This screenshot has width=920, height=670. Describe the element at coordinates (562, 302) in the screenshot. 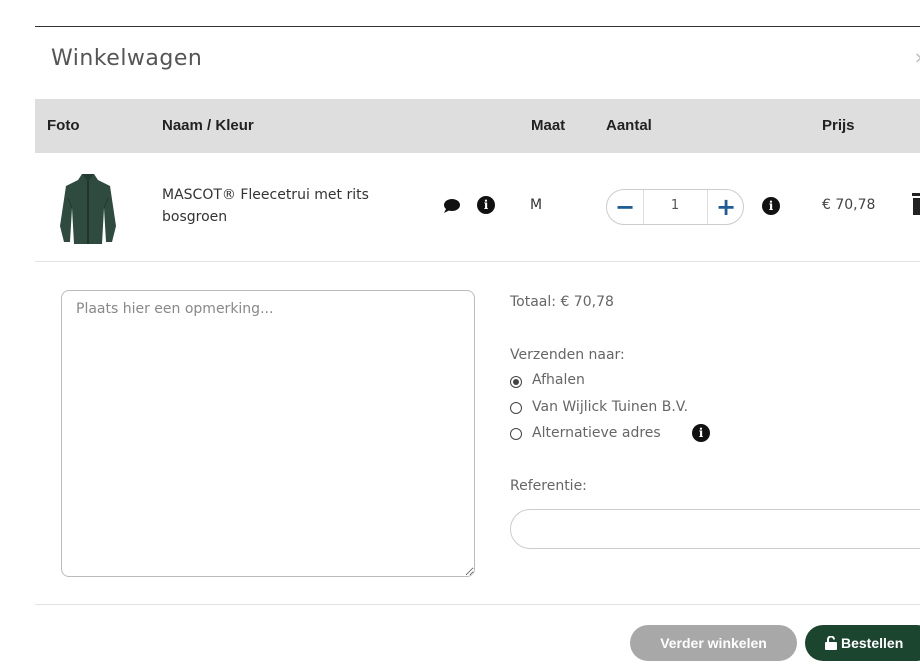

I see `order-total: Totaal: € 70,78` at that location.